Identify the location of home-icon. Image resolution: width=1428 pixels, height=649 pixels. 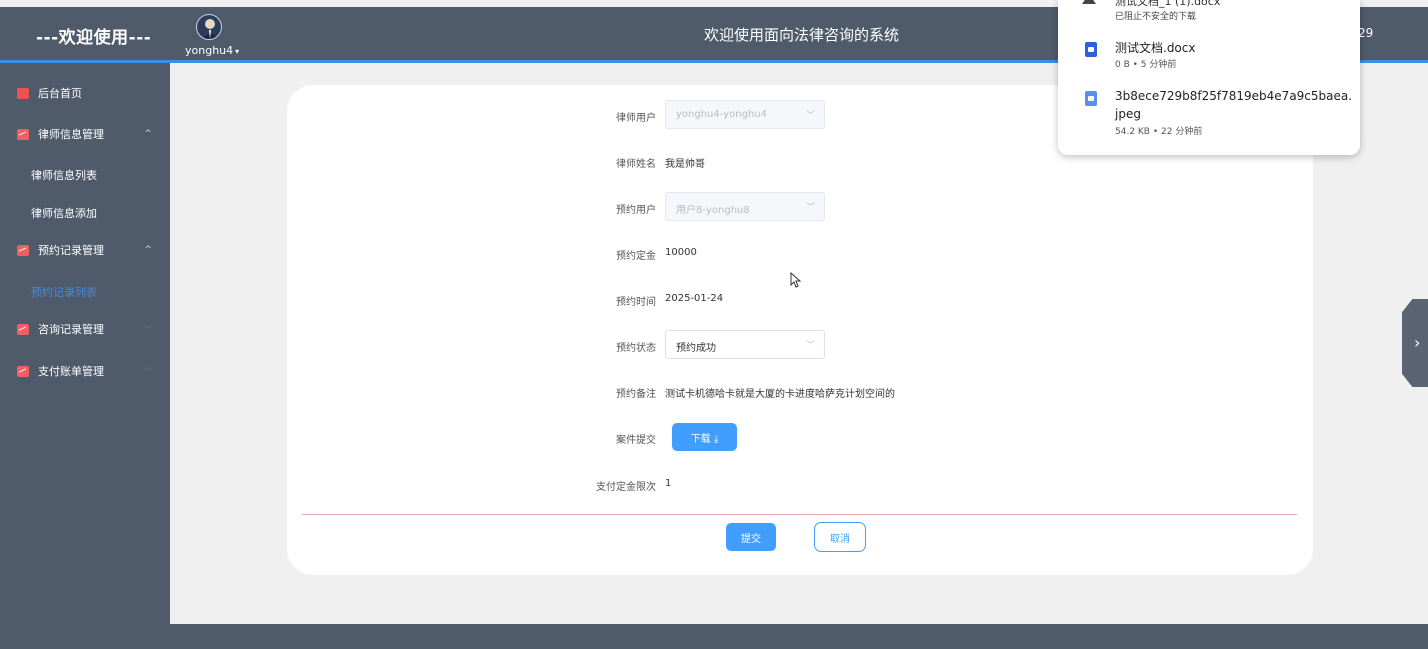
(23, 93).